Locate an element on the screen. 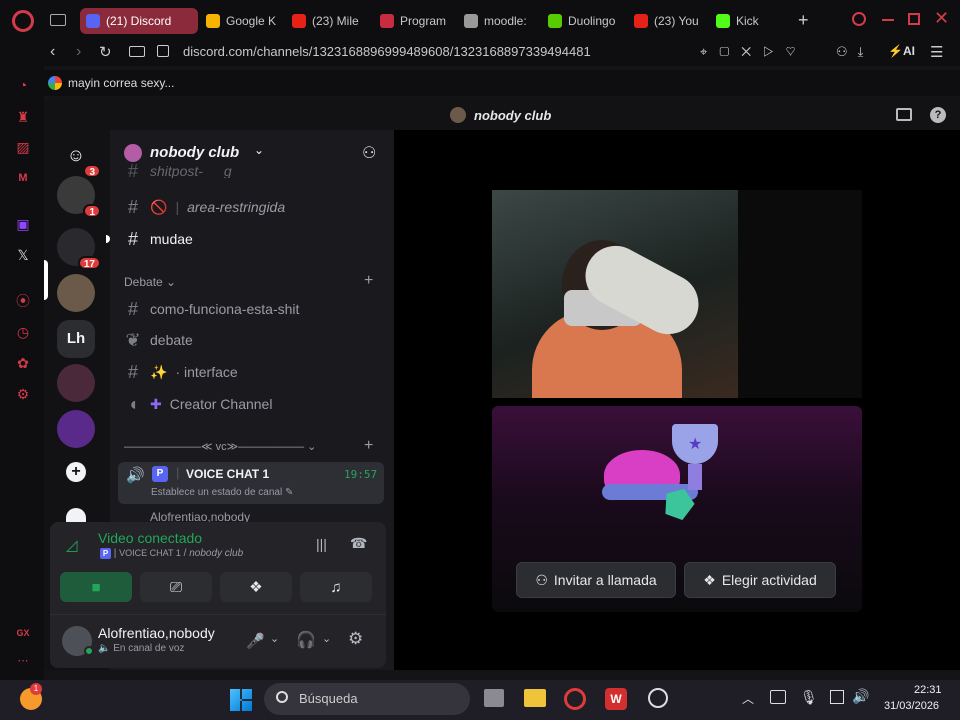 The width and height of the screenshot is (960, 720). username: Alofrentiao,nobody is located at coordinates (156, 633).